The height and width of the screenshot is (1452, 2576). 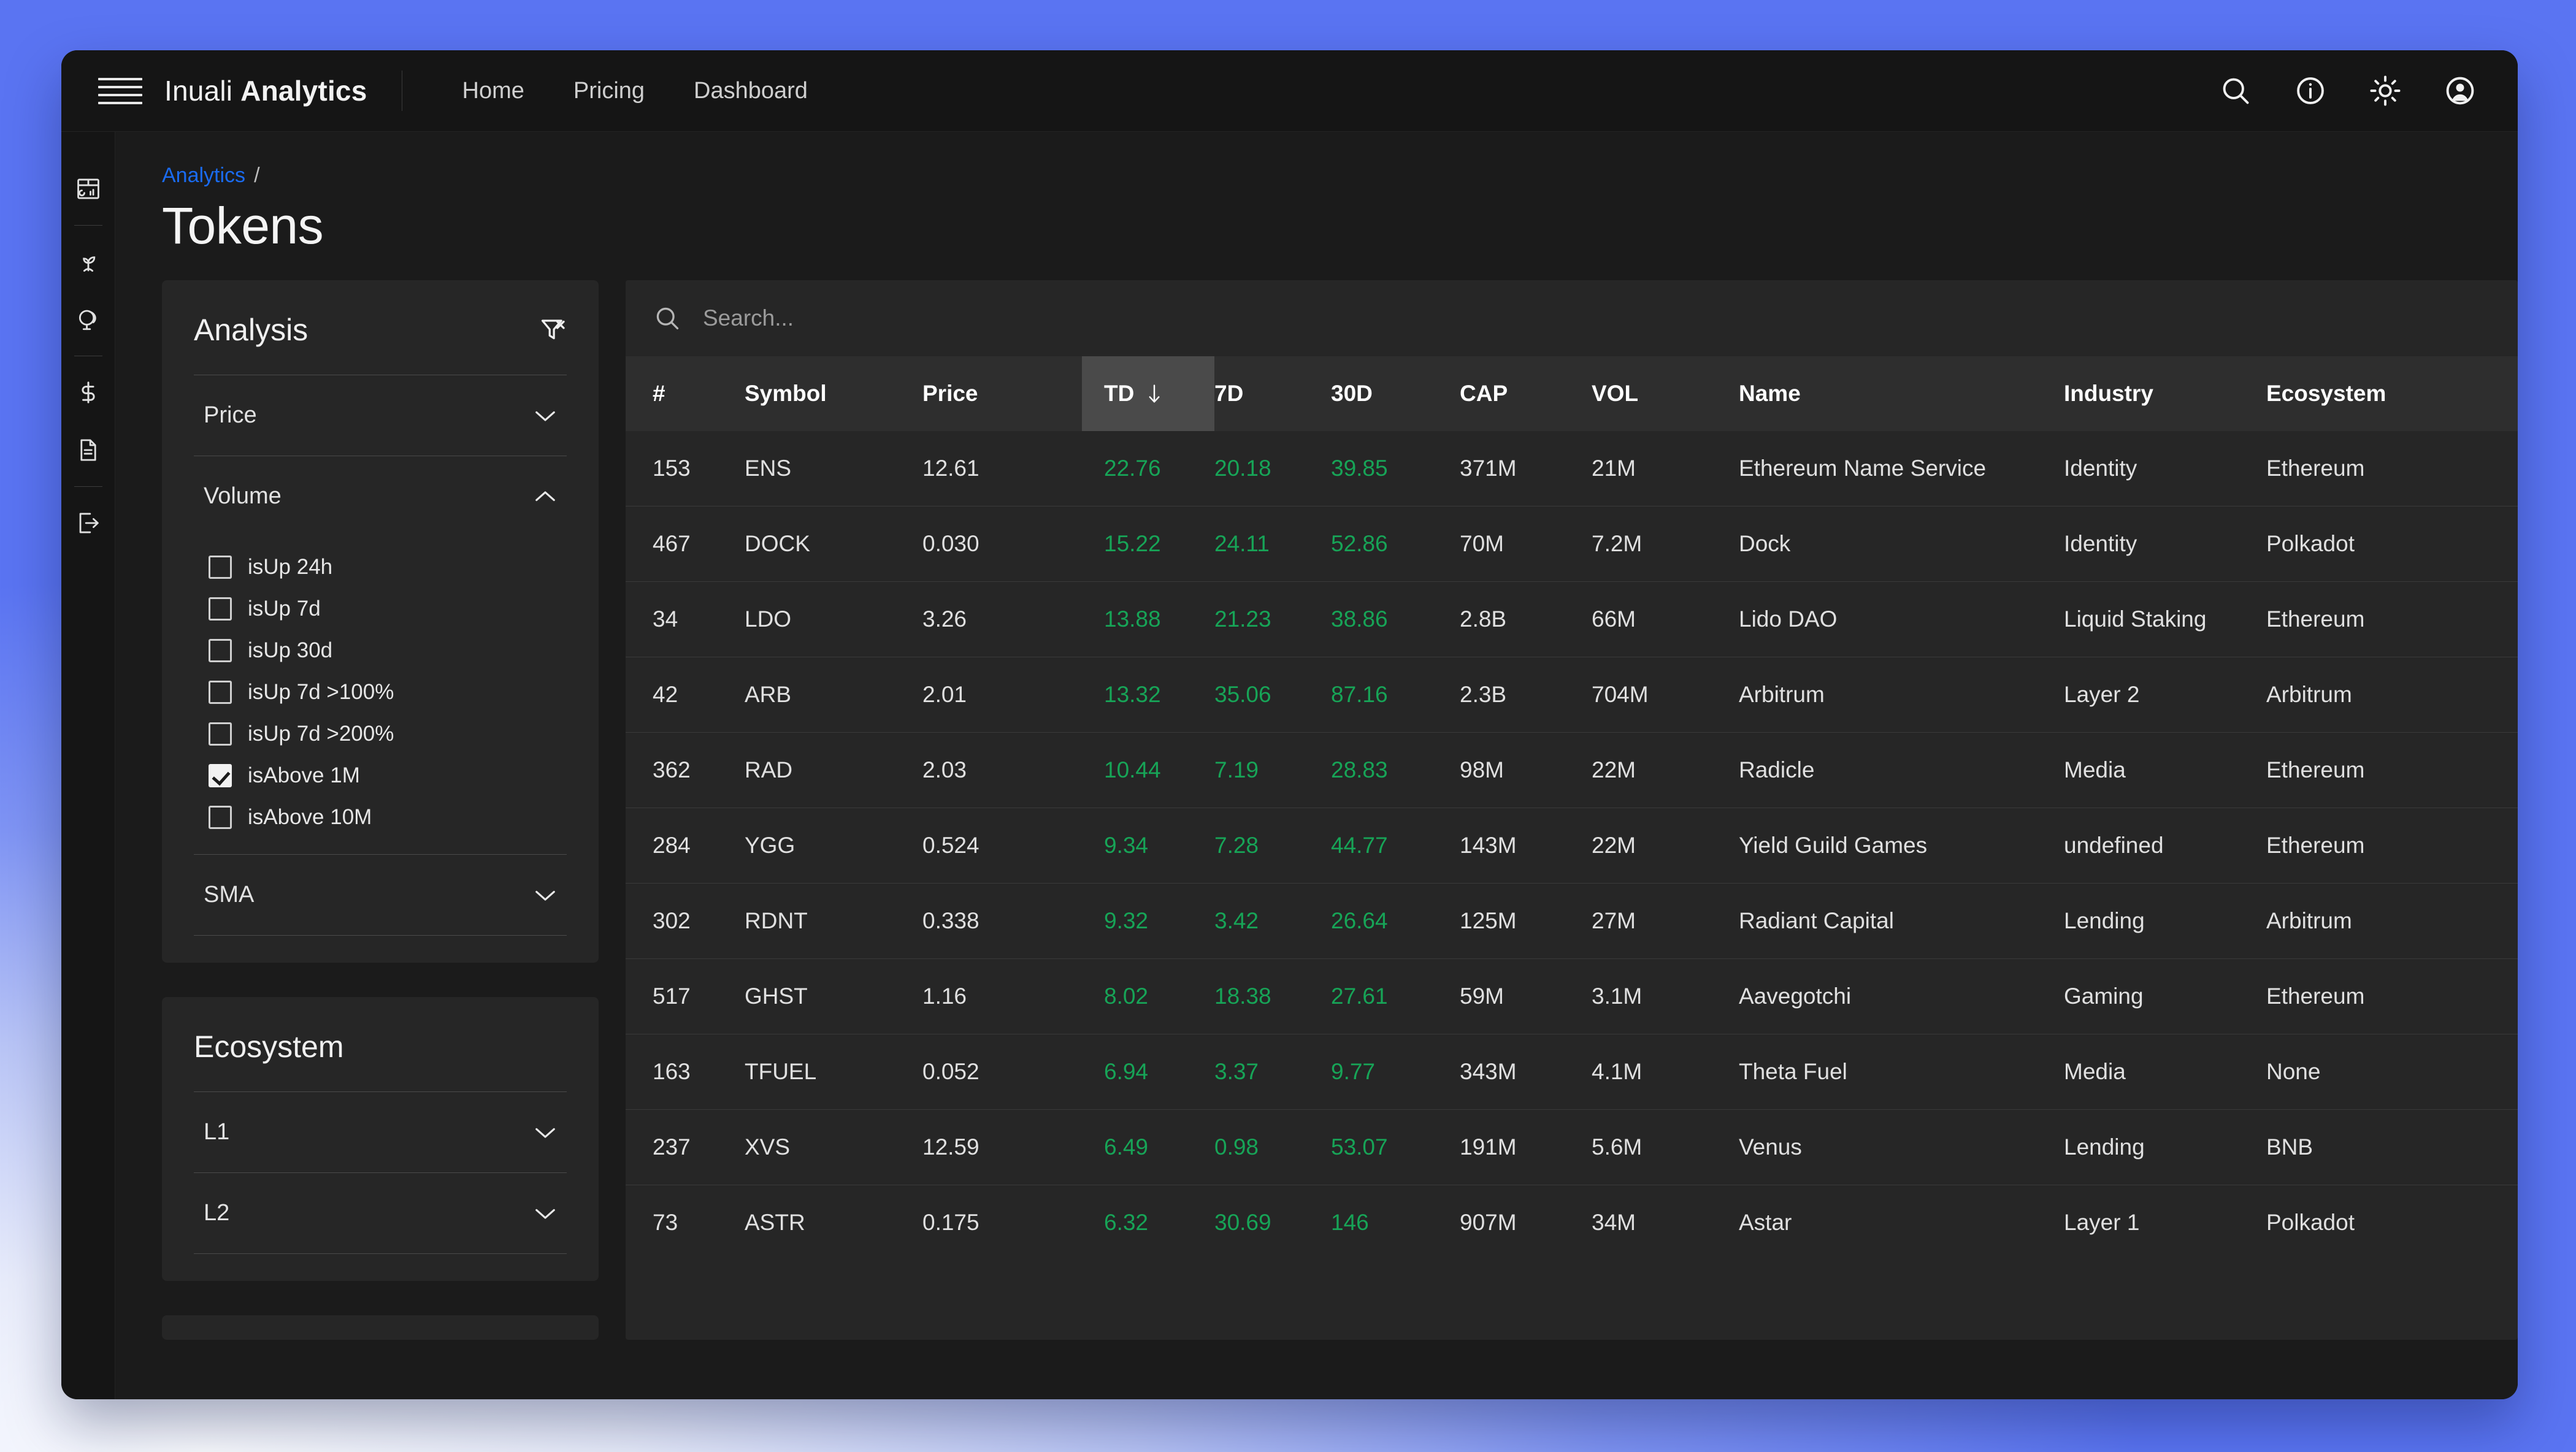 What do you see at coordinates (88, 319) in the screenshot?
I see `globe-icon` at bounding box center [88, 319].